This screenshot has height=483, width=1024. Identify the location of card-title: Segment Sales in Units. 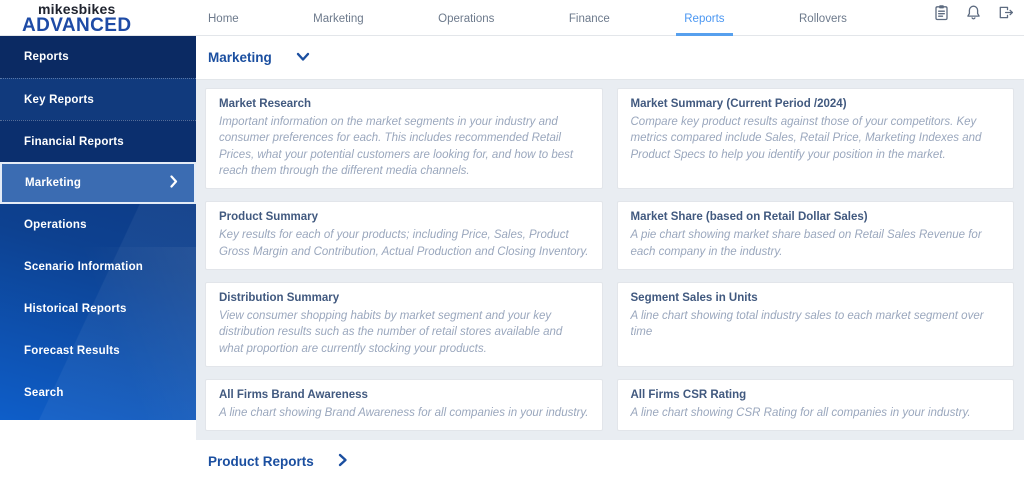
(694, 297).